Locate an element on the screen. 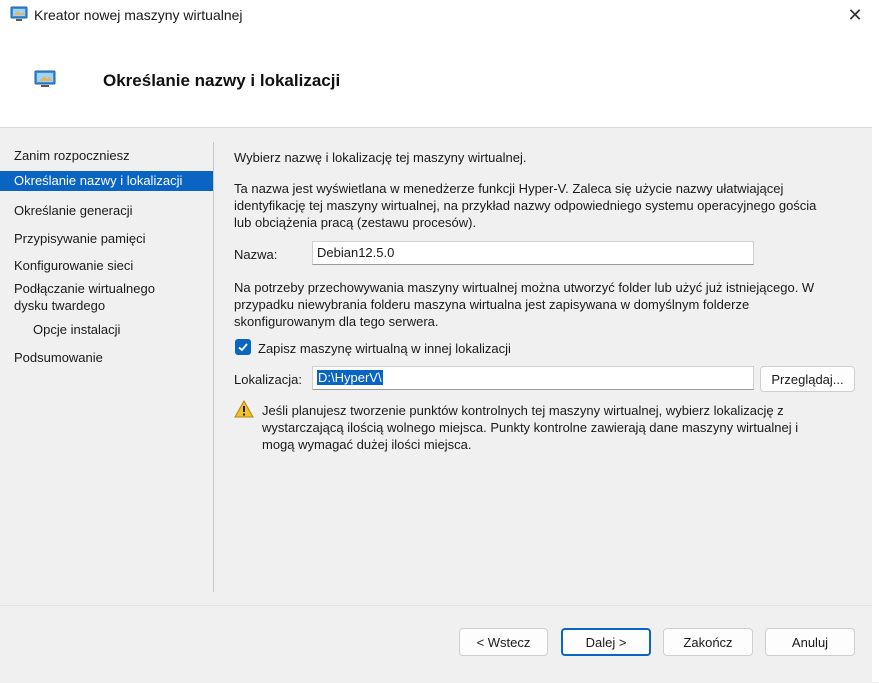  back-button: < Wstecz is located at coordinates (503, 642).